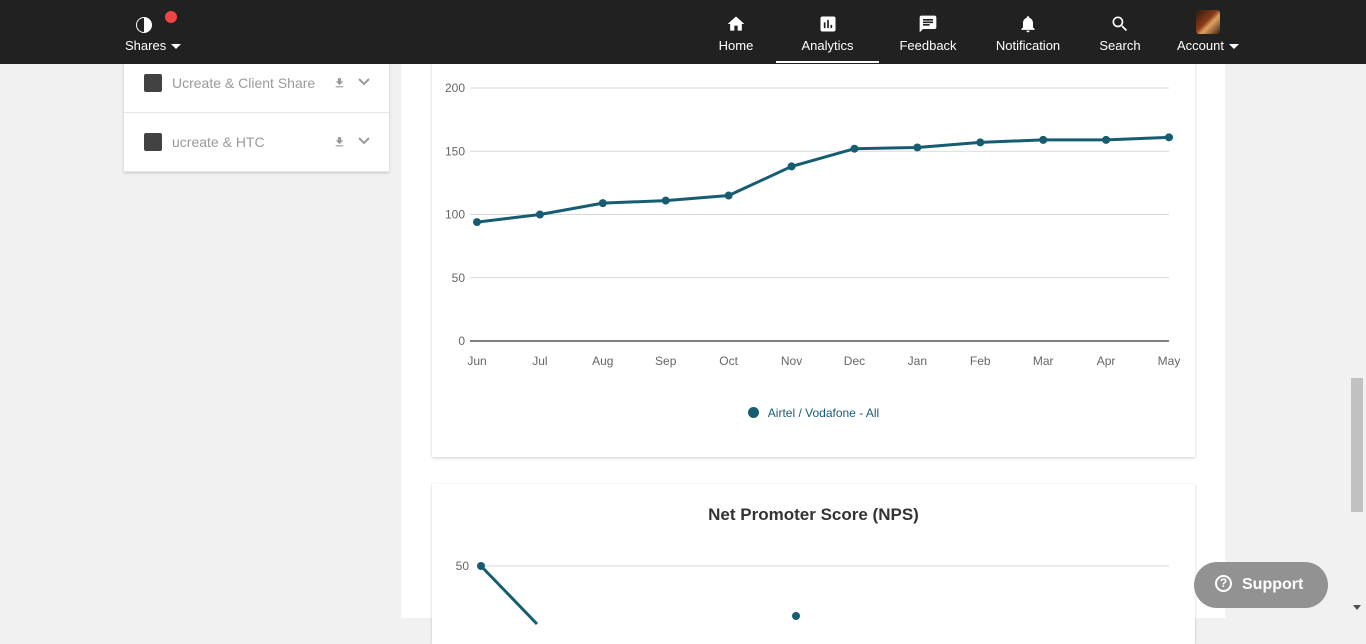  I want to click on nav-analytics: Analytics, so click(827, 32).